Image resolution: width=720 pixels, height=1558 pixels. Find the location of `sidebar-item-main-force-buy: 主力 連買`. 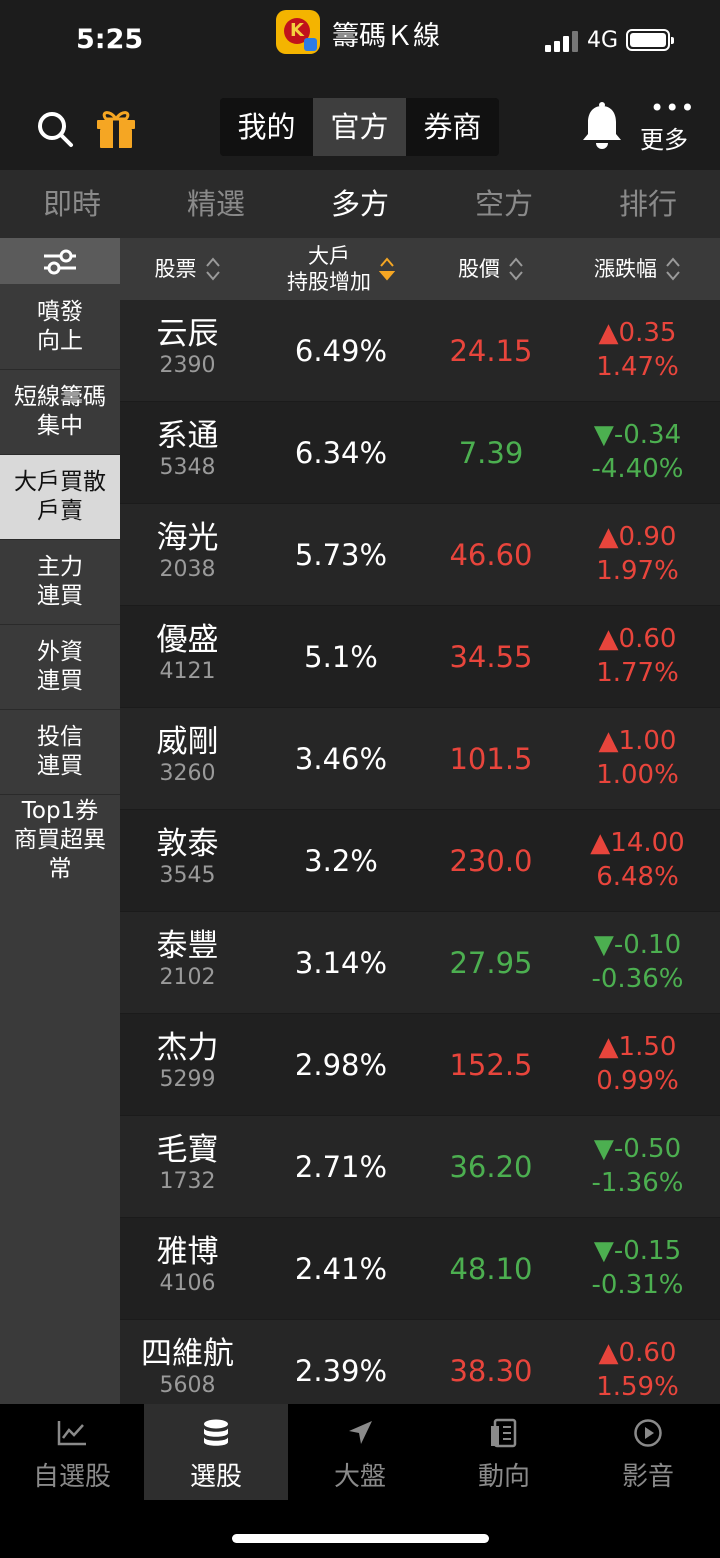

sidebar-item-main-force-buy: 主力 連買 is located at coordinates (60, 581).